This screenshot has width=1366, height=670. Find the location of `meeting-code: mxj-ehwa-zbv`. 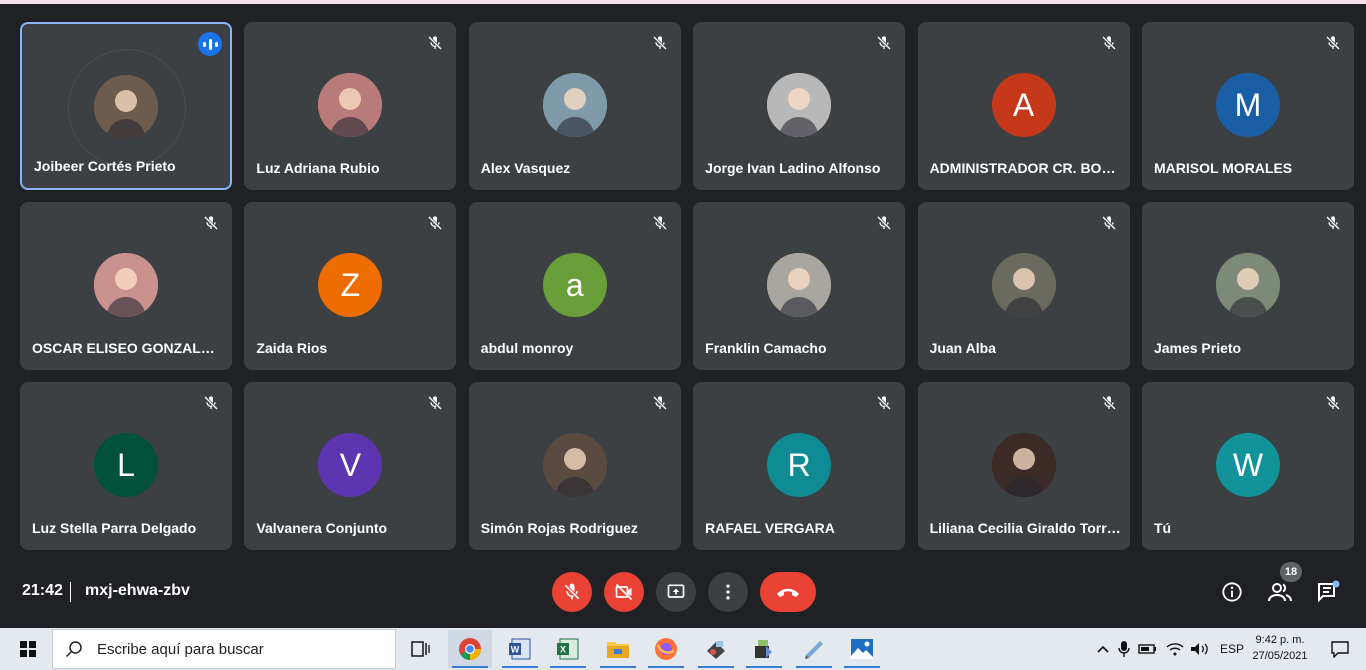

meeting-code: mxj-ehwa-zbv is located at coordinates (137, 590).